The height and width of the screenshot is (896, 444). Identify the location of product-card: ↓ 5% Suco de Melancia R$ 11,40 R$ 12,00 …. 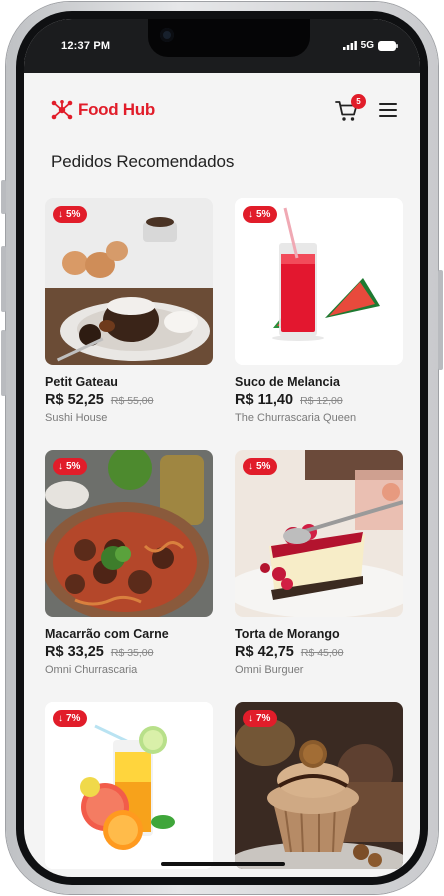
(319, 311).